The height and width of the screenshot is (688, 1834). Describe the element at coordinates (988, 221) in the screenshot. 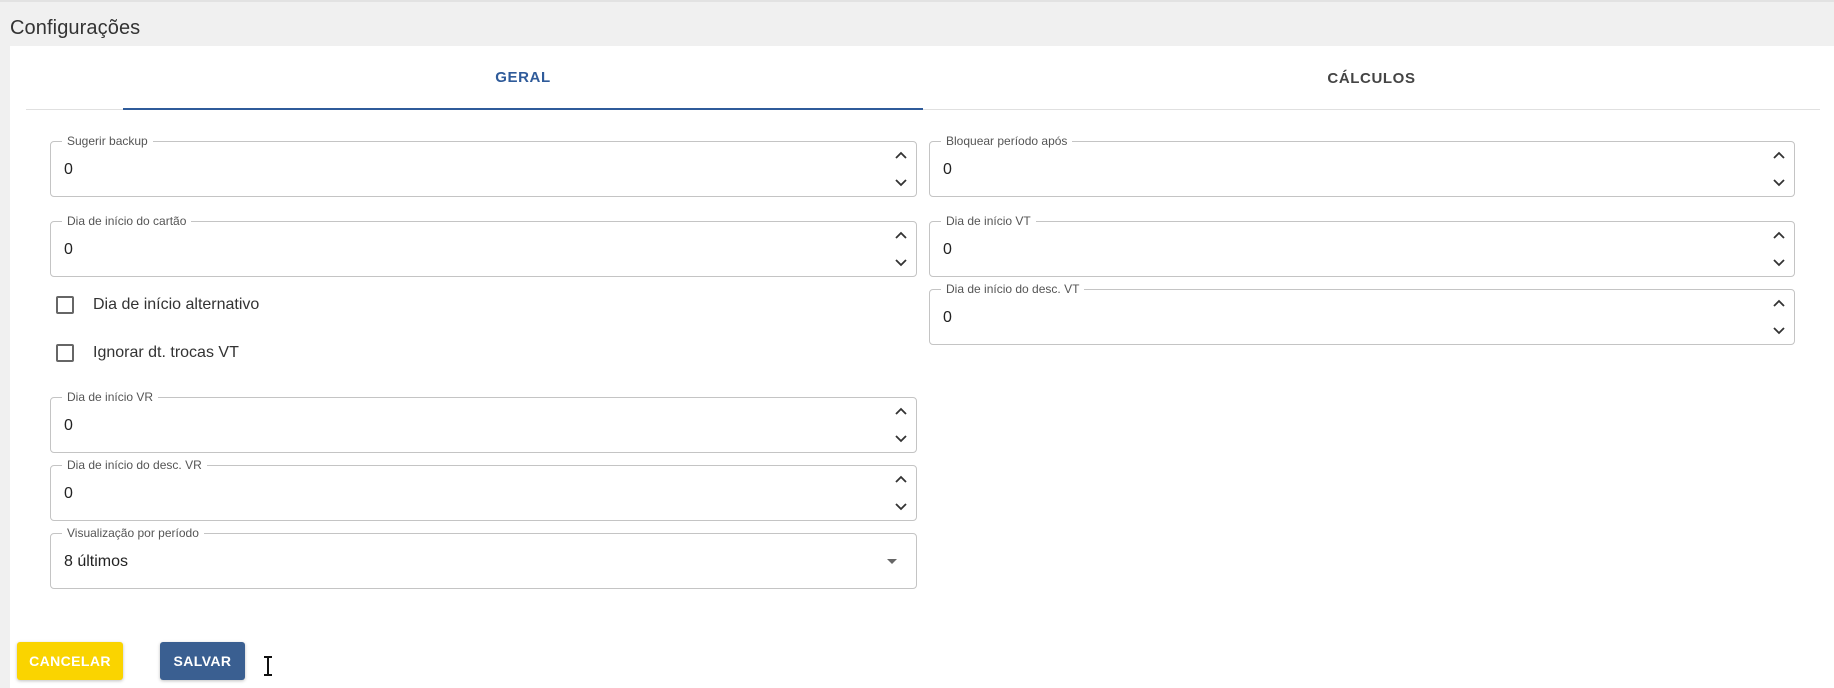

I see `field-label: Dia de início VT` at that location.